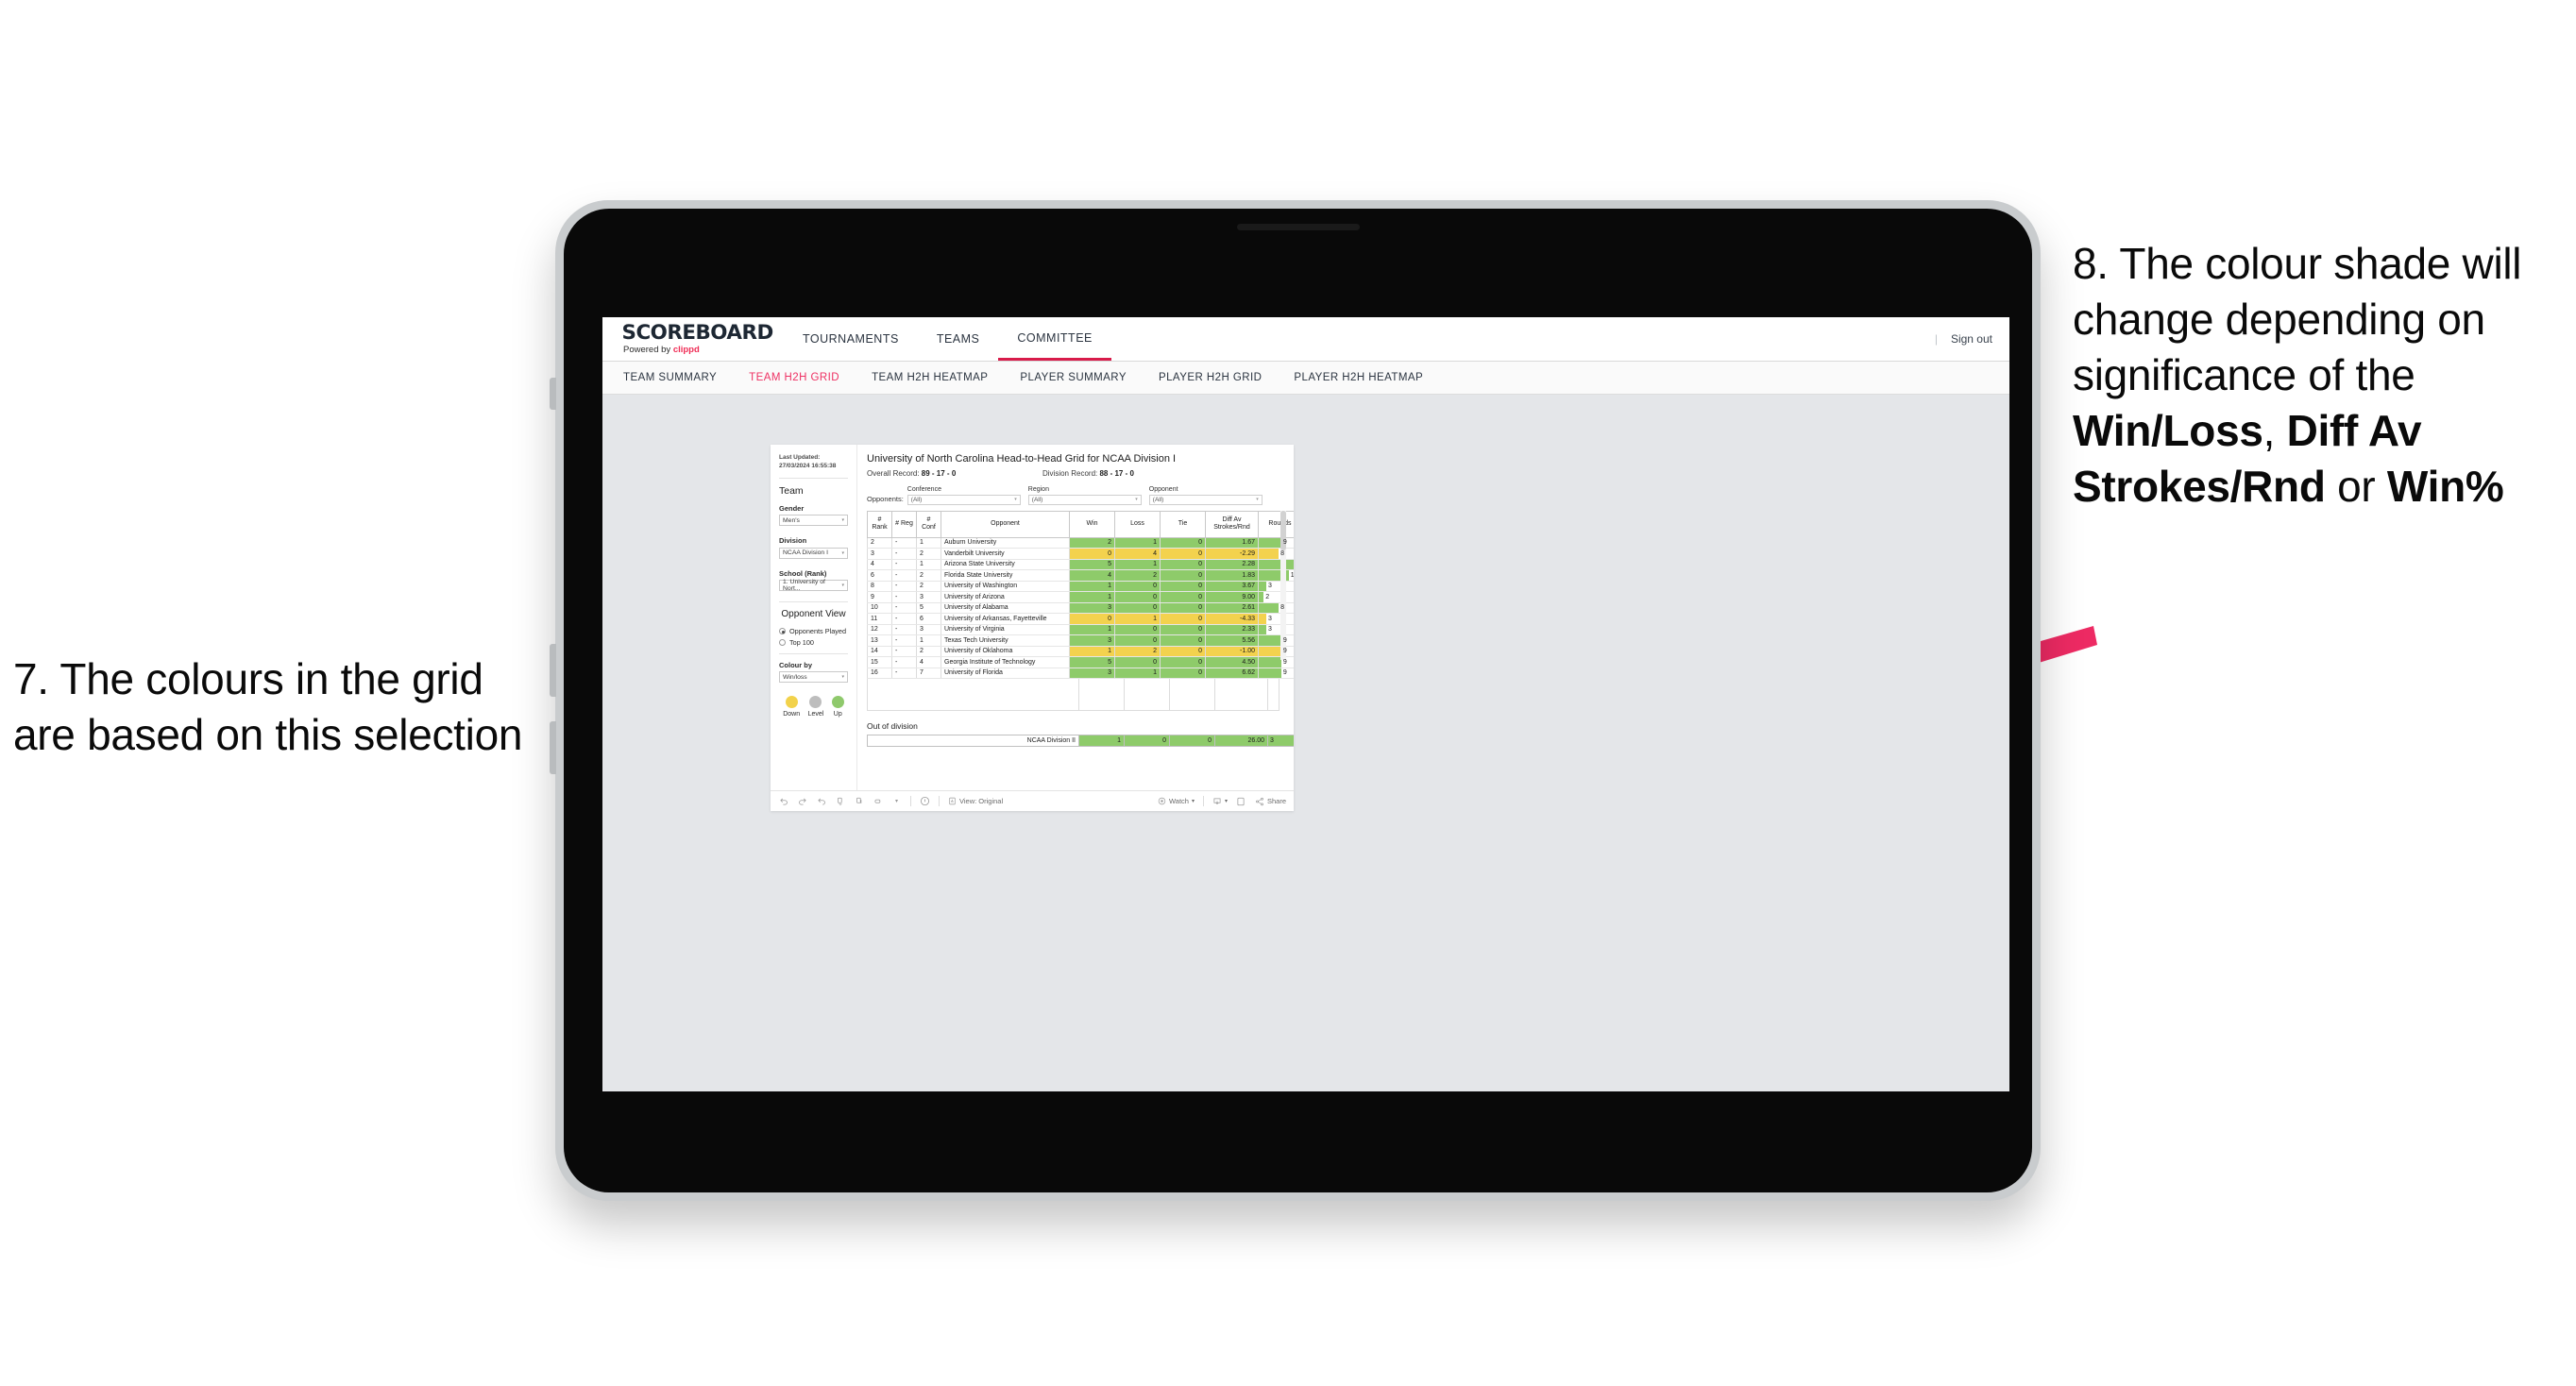  Describe the element at coordinates (879, 652) in the screenshot. I see `cell-rank: 14` at that location.